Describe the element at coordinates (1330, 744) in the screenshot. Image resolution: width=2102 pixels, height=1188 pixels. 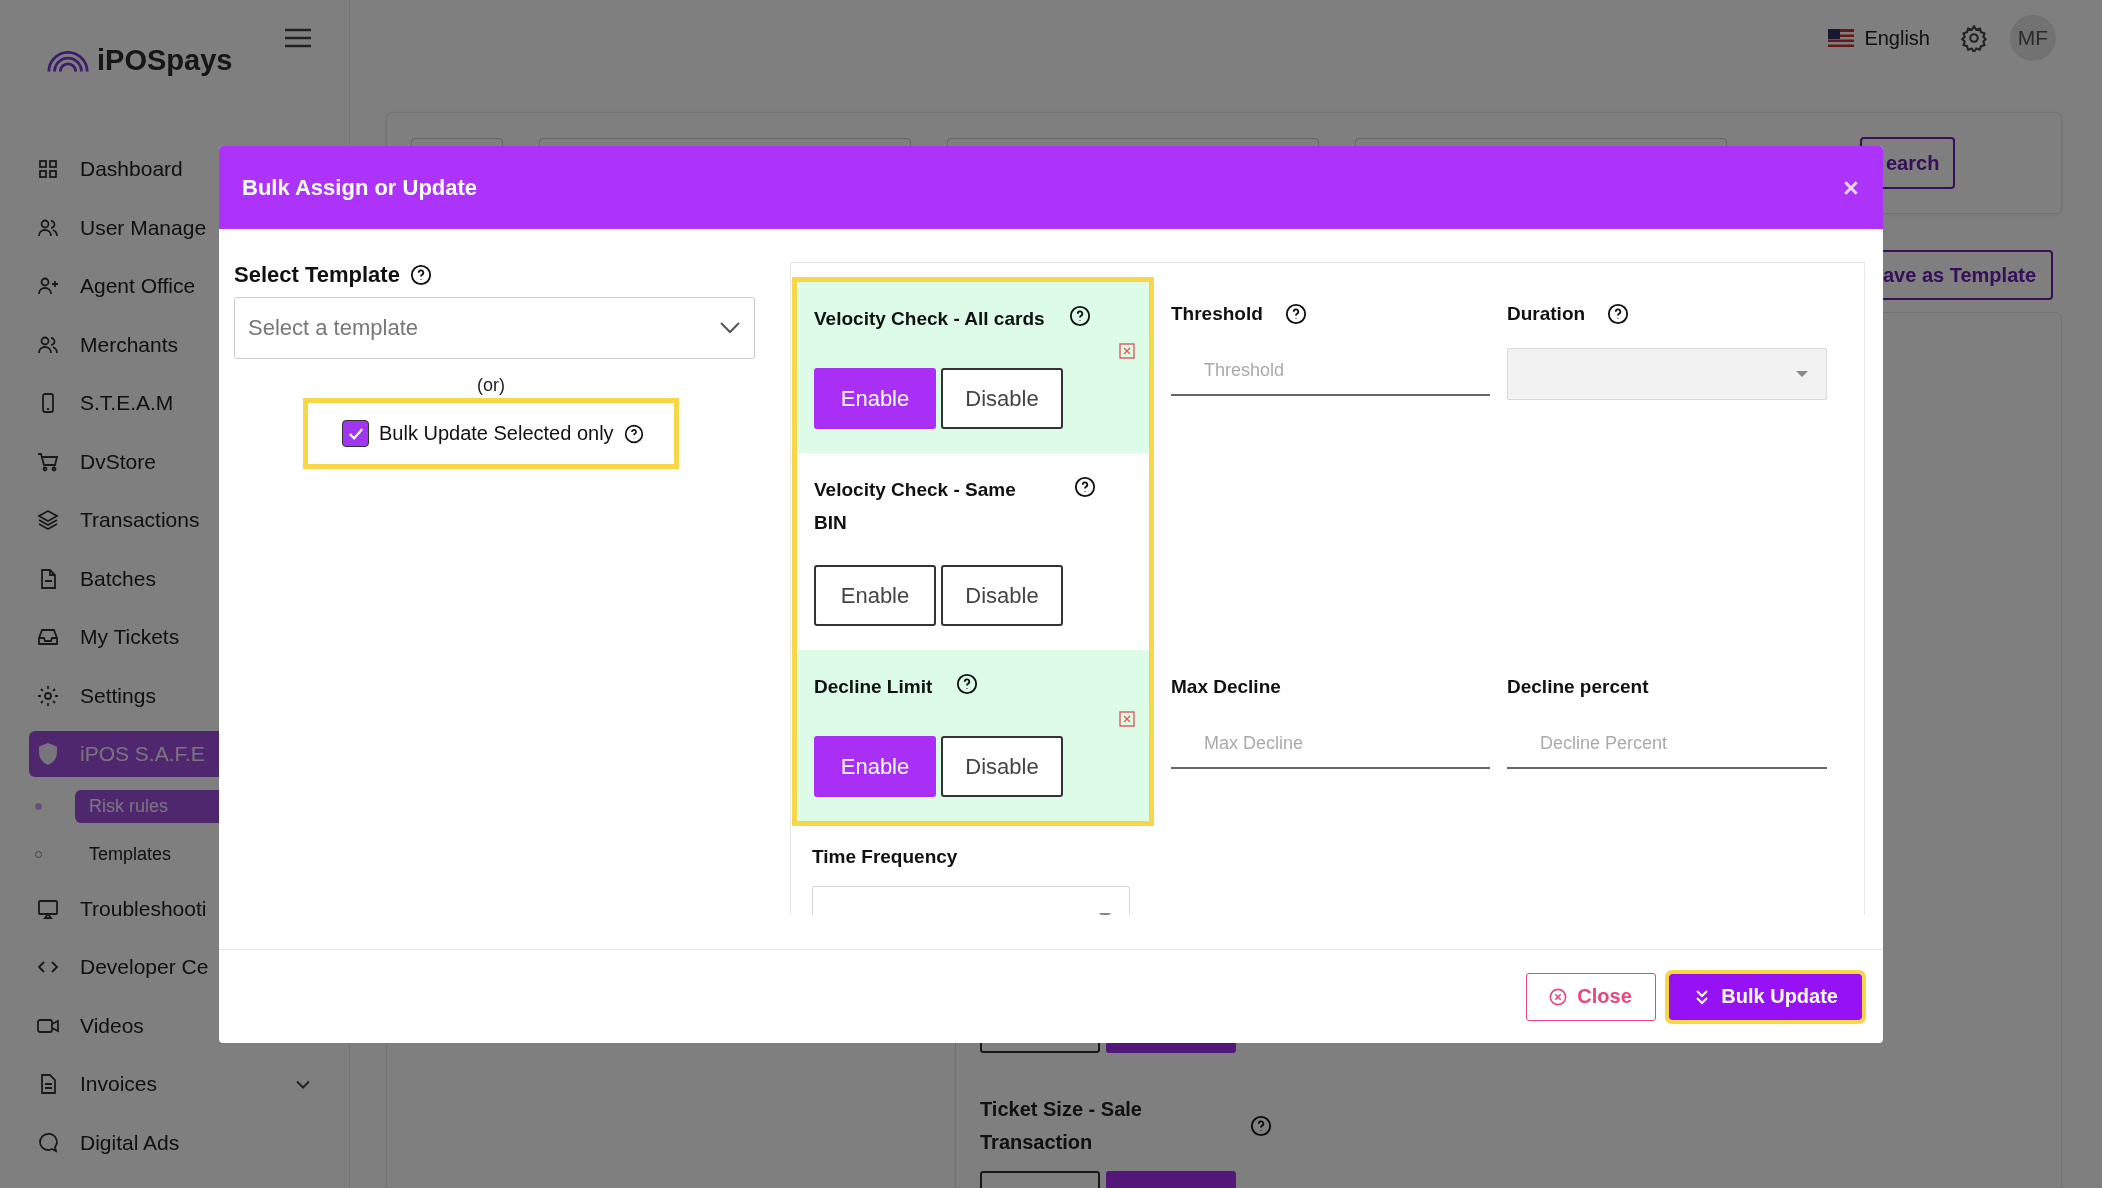
I see `input-field: Max Decline` at that location.